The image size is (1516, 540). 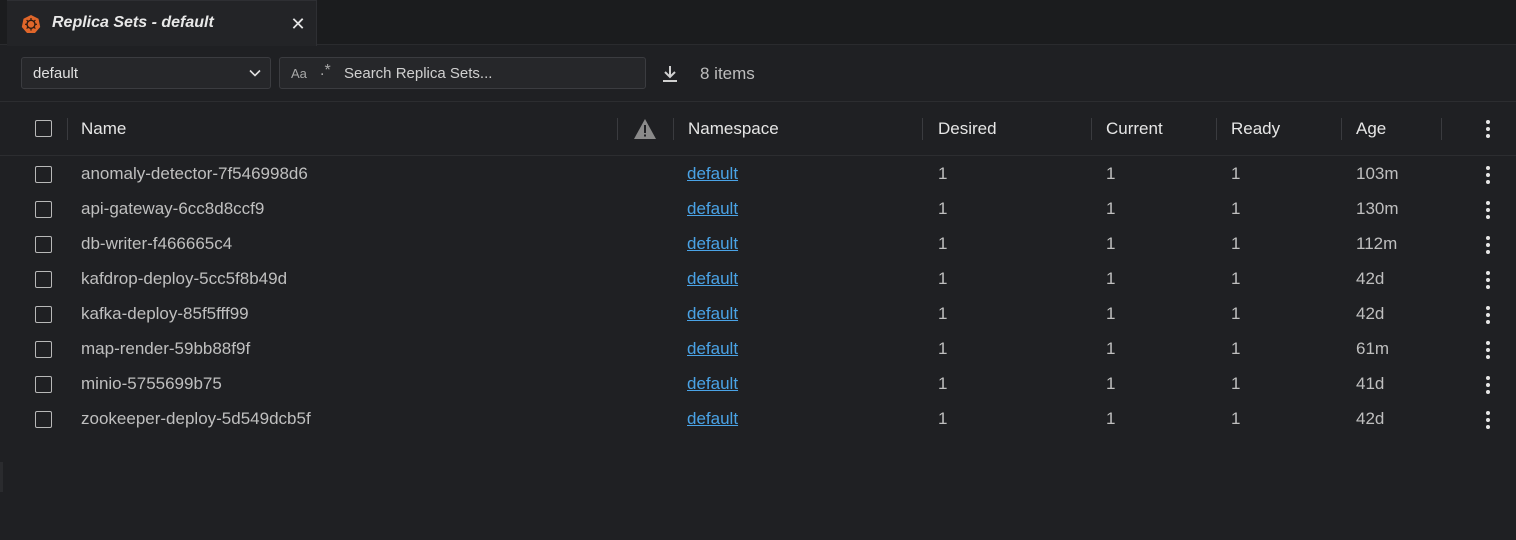 I want to click on download-icon, so click(x=670, y=74).